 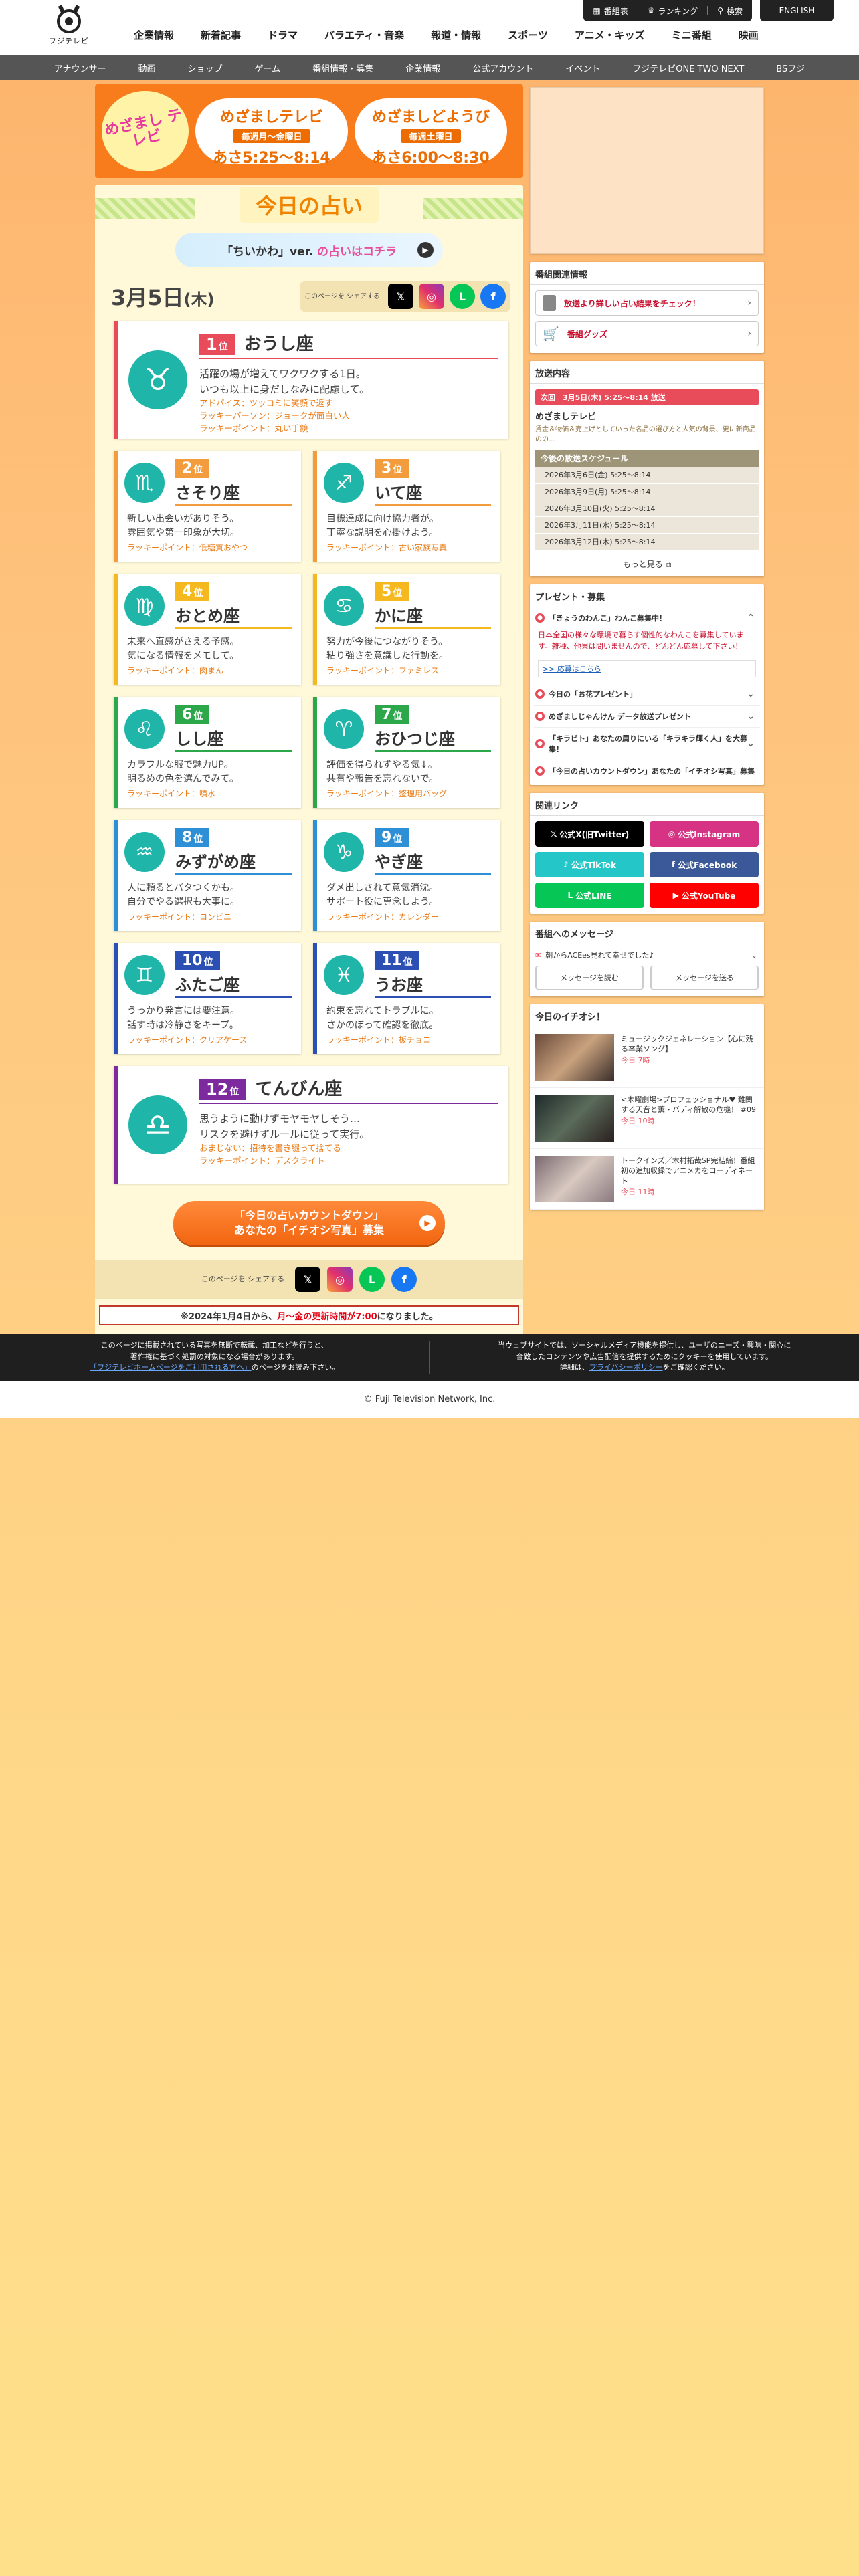 What do you see at coordinates (399, 493) in the screenshot?
I see `zodiac-name: いて座` at bounding box center [399, 493].